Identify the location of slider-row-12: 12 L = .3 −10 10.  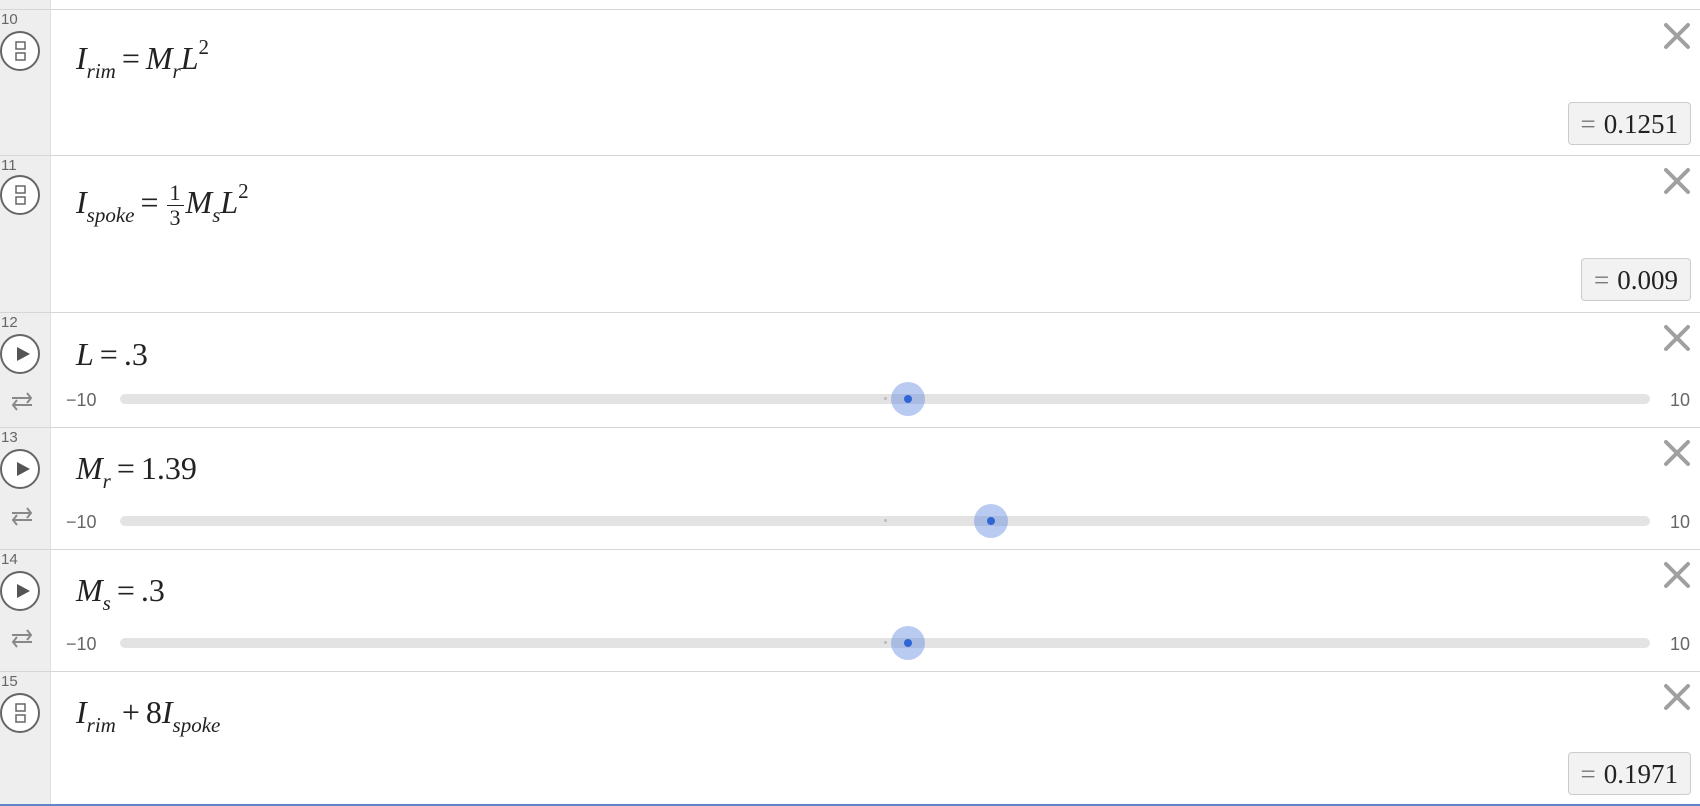
(850, 370).